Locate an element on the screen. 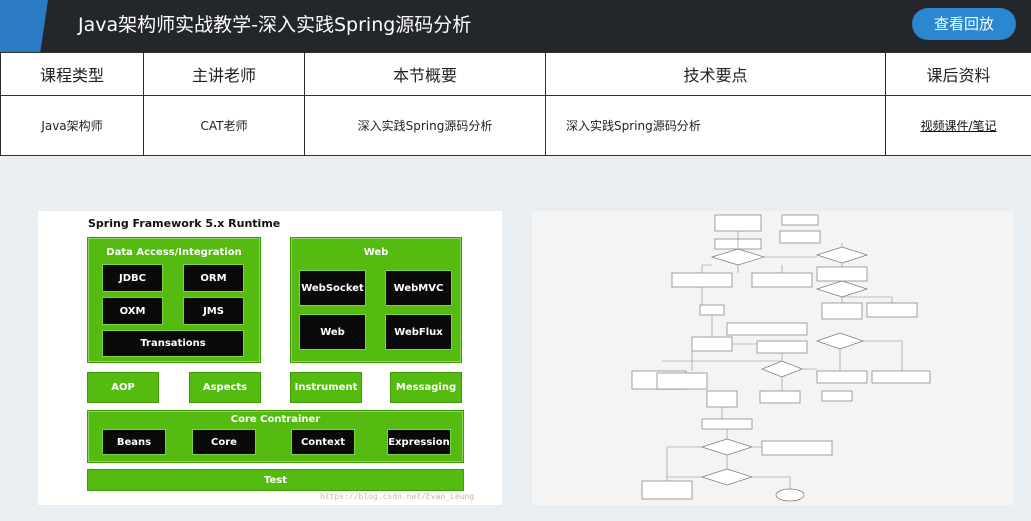  module-jms: JMS is located at coordinates (213, 311).